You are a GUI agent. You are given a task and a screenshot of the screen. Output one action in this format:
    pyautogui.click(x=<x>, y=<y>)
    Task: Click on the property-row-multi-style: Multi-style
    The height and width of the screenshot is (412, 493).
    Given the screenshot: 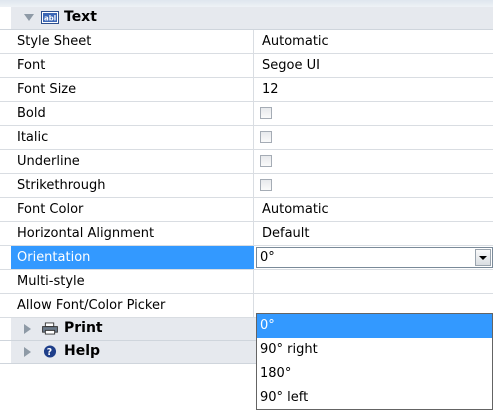 What is the action you would take?
    pyautogui.click(x=246, y=282)
    